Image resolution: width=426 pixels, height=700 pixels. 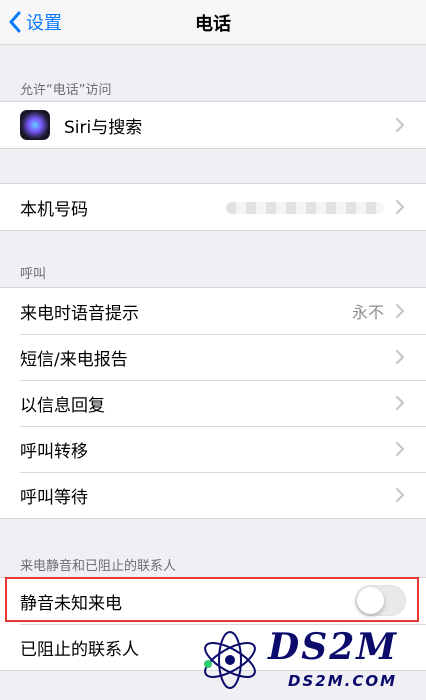 I want to click on my-number-label: 本机号码, so click(x=54, y=209).